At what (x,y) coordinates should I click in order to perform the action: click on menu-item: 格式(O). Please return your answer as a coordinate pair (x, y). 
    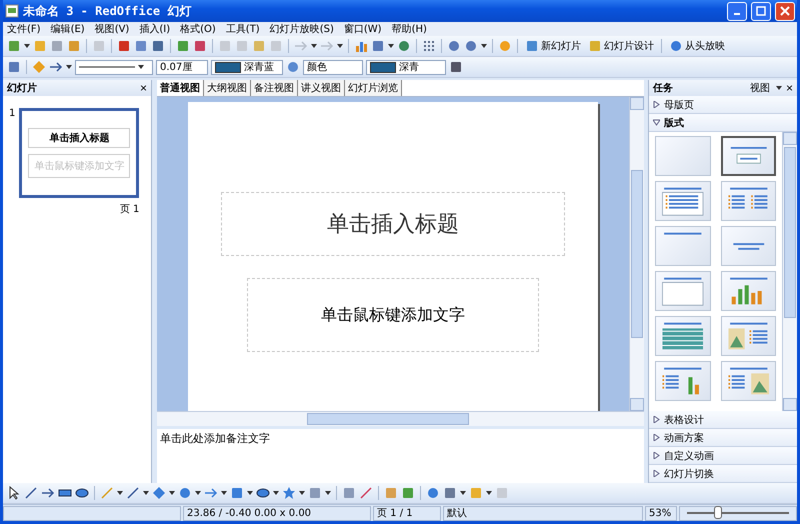
    Looking at the image, I should click on (198, 29).